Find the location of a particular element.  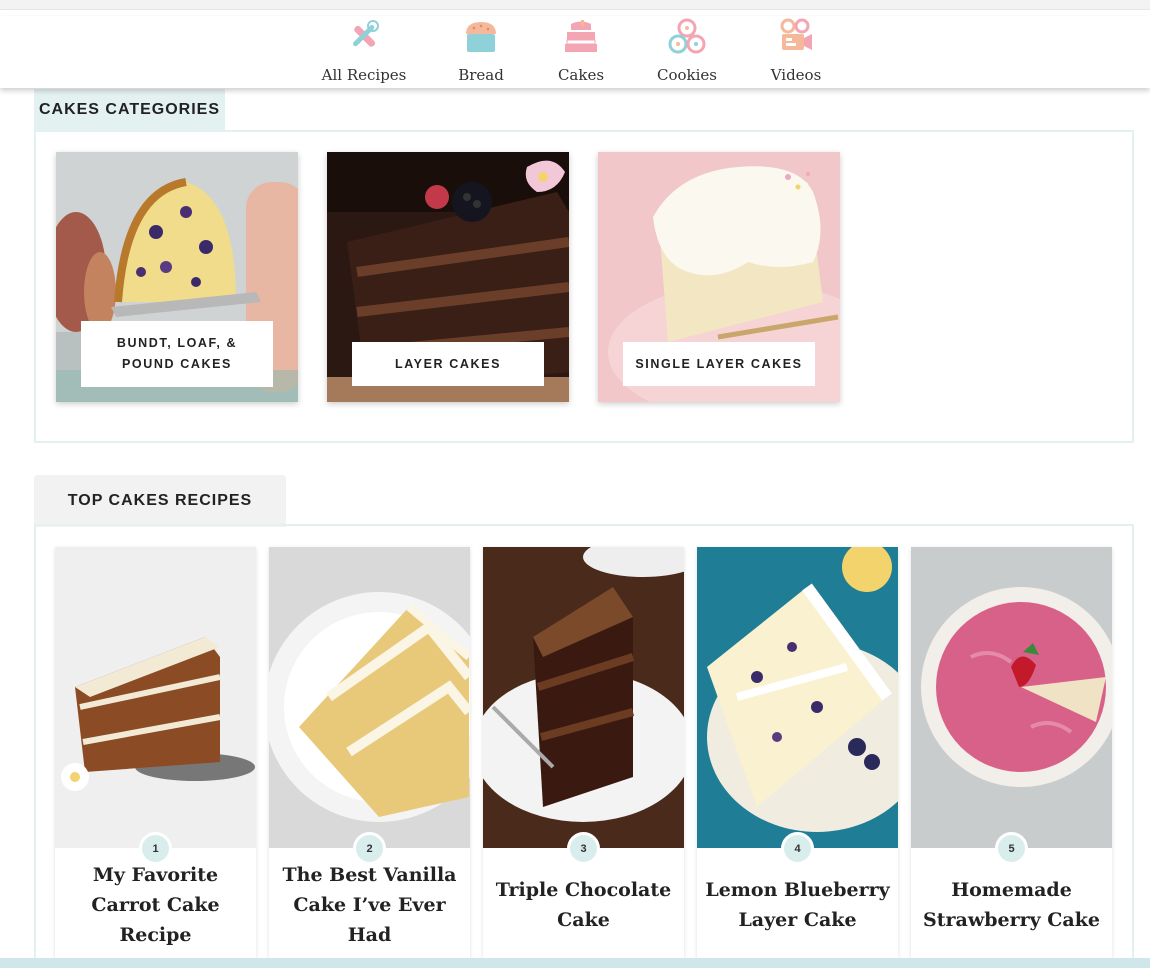

whisk-rolling-pin-icon is located at coordinates (364, 36).